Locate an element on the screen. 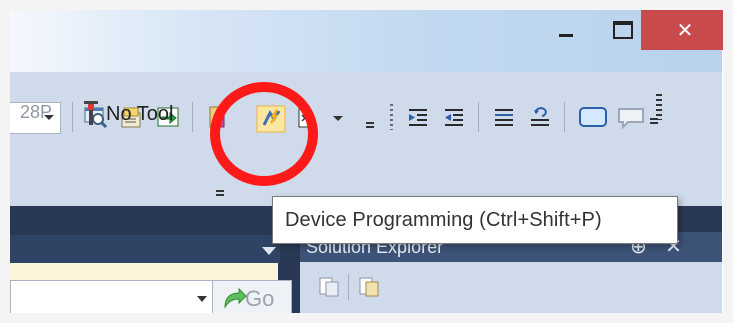  maximize-icon is located at coordinates (622, 30).